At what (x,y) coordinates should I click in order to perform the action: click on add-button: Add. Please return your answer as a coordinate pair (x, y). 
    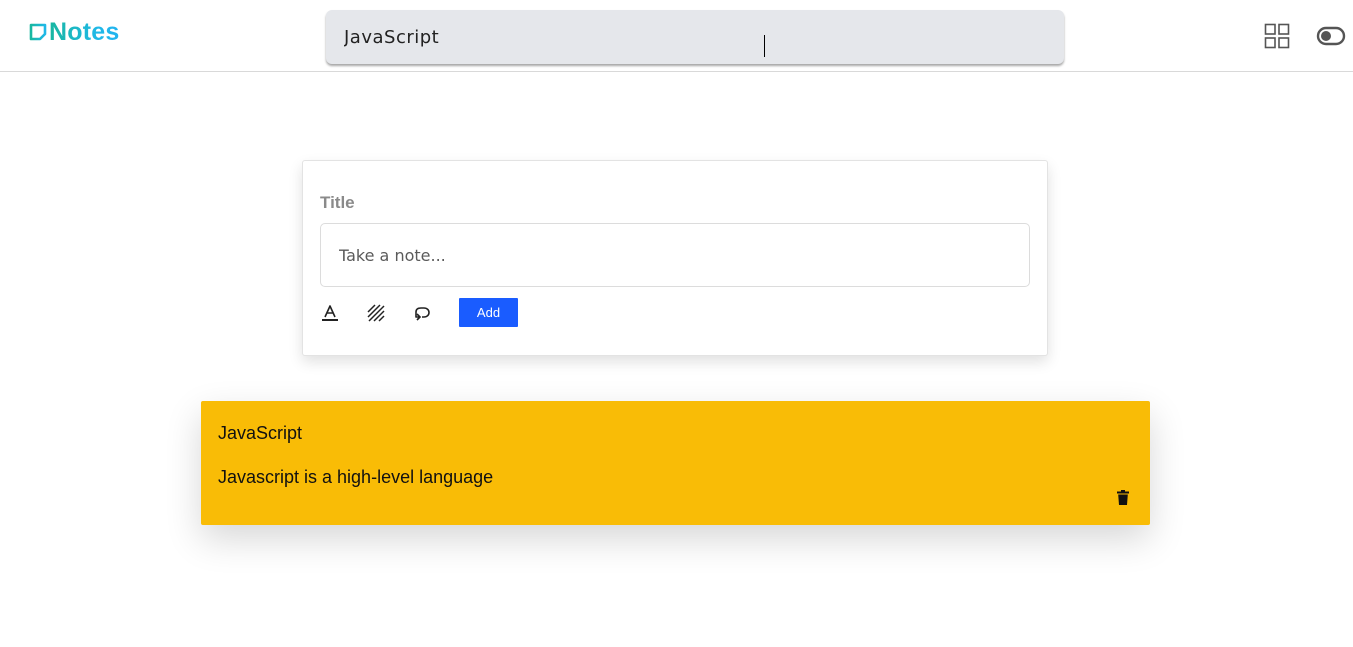
    Looking at the image, I should click on (488, 312).